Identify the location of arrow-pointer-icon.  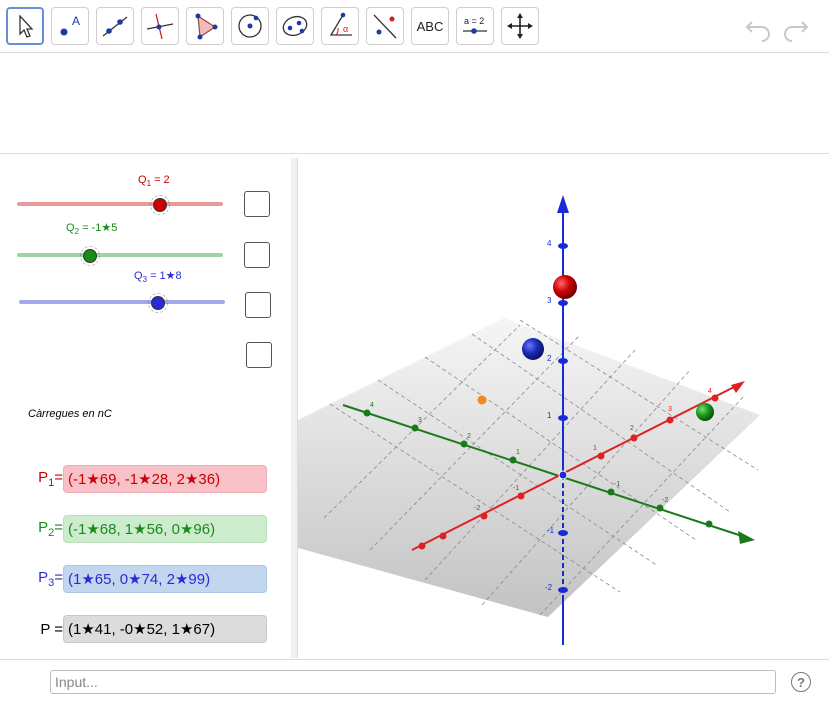
(26, 26).